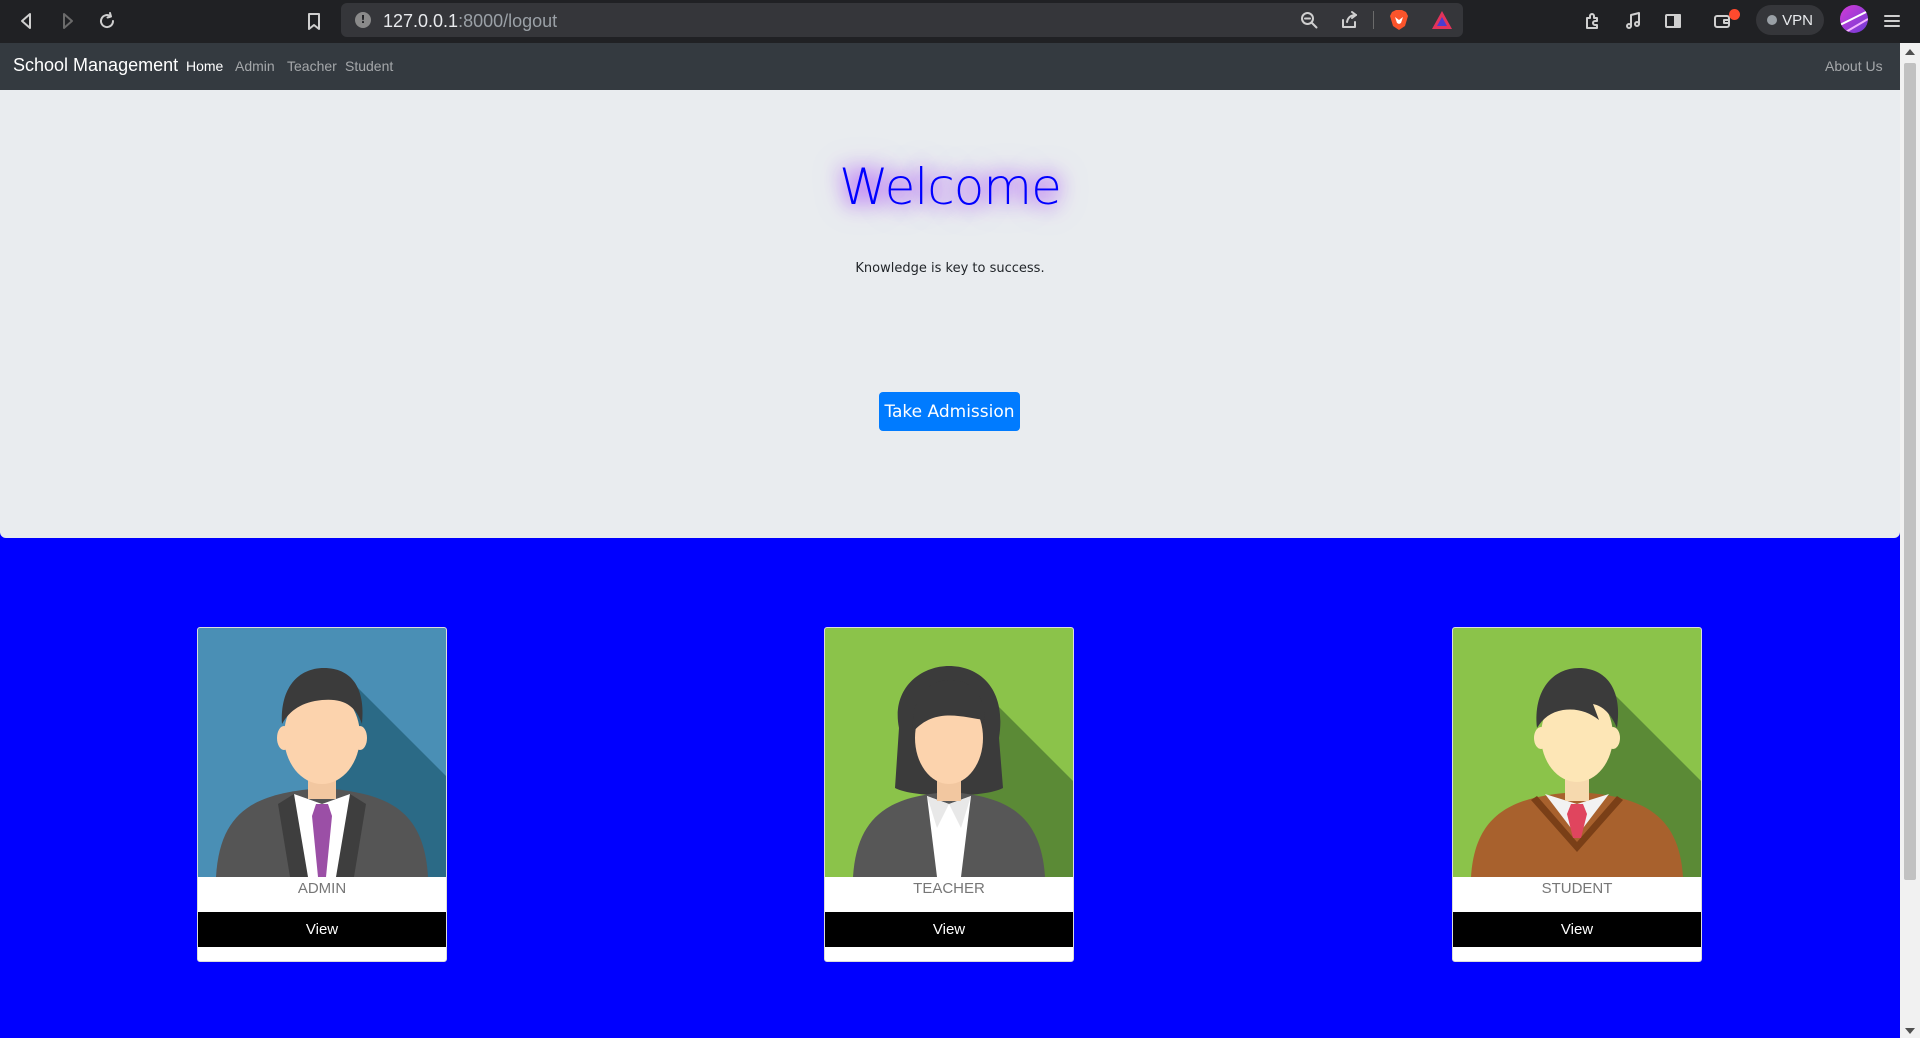 The height and width of the screenshot is (1038, 1920). What do you see at coordinates (1577, 929) in the screenshot?
I see `student-view-button: View` at bounding box center [1577, 929].